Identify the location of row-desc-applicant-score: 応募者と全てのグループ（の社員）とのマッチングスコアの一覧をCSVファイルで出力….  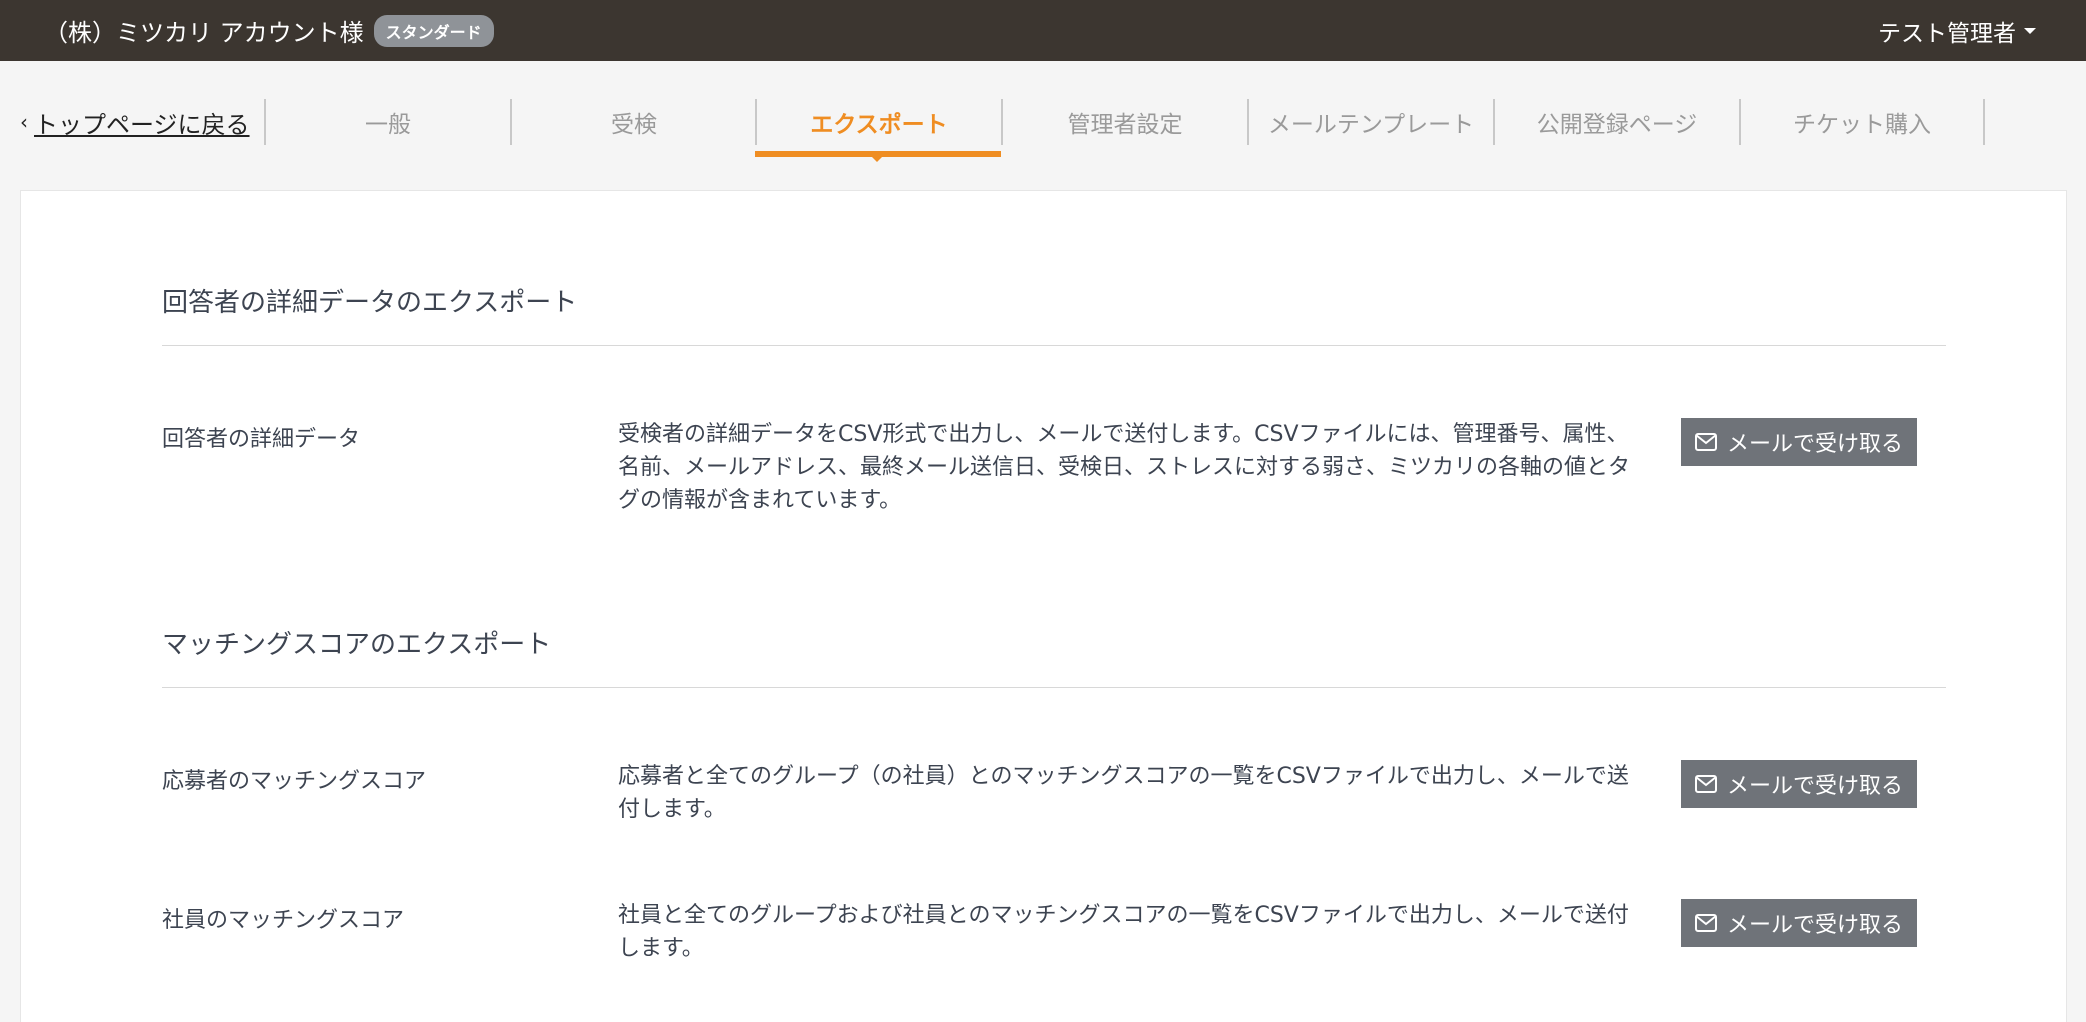
(1123, 793).